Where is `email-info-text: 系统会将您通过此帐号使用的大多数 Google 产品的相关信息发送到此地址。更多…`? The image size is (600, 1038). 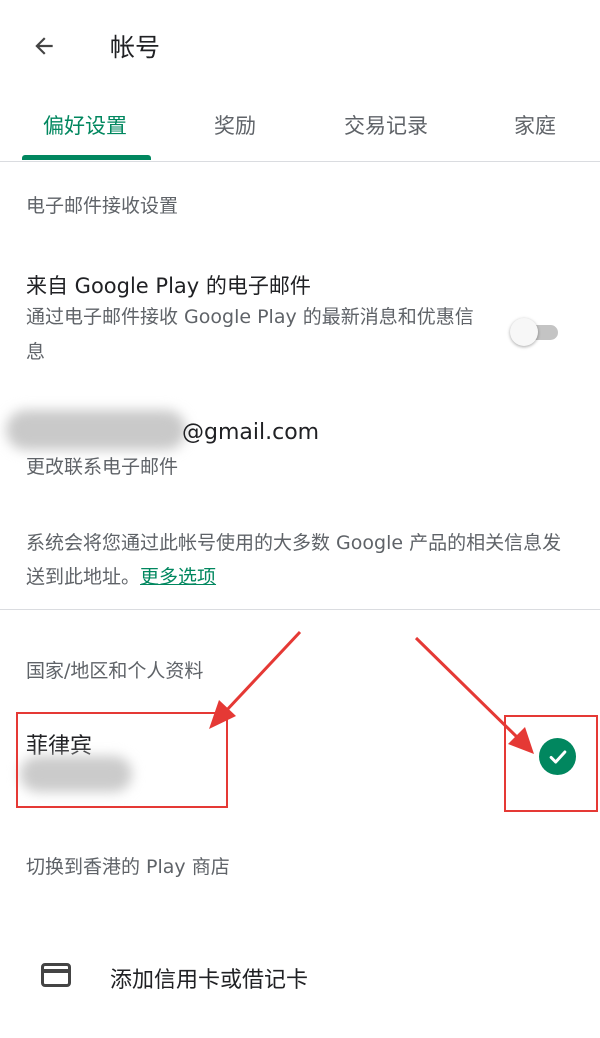
email-info-text: 系统会将您通过此帐号使用的大多数 Google 产品的相关信息发送到此地址。更多… is located at coordinates (301, 560).